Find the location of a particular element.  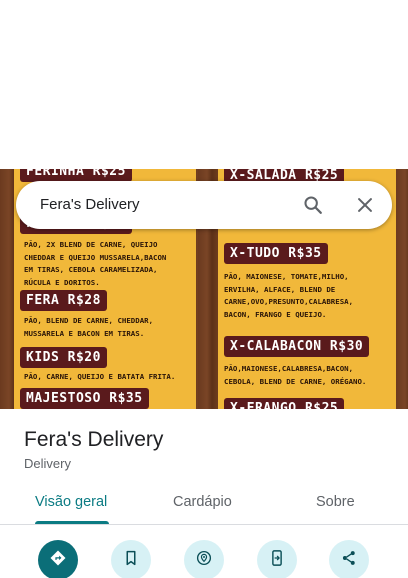

save-button is located at coordinates (131, 559).